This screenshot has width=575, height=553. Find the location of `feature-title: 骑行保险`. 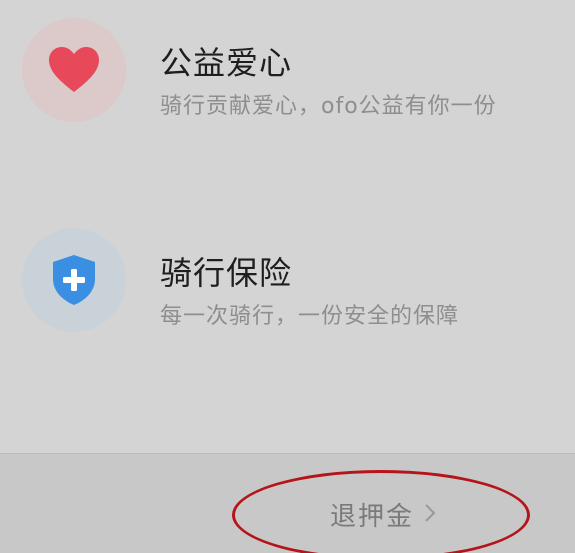

feature-title: 骑行保险 is located at coordinates (226, 273).